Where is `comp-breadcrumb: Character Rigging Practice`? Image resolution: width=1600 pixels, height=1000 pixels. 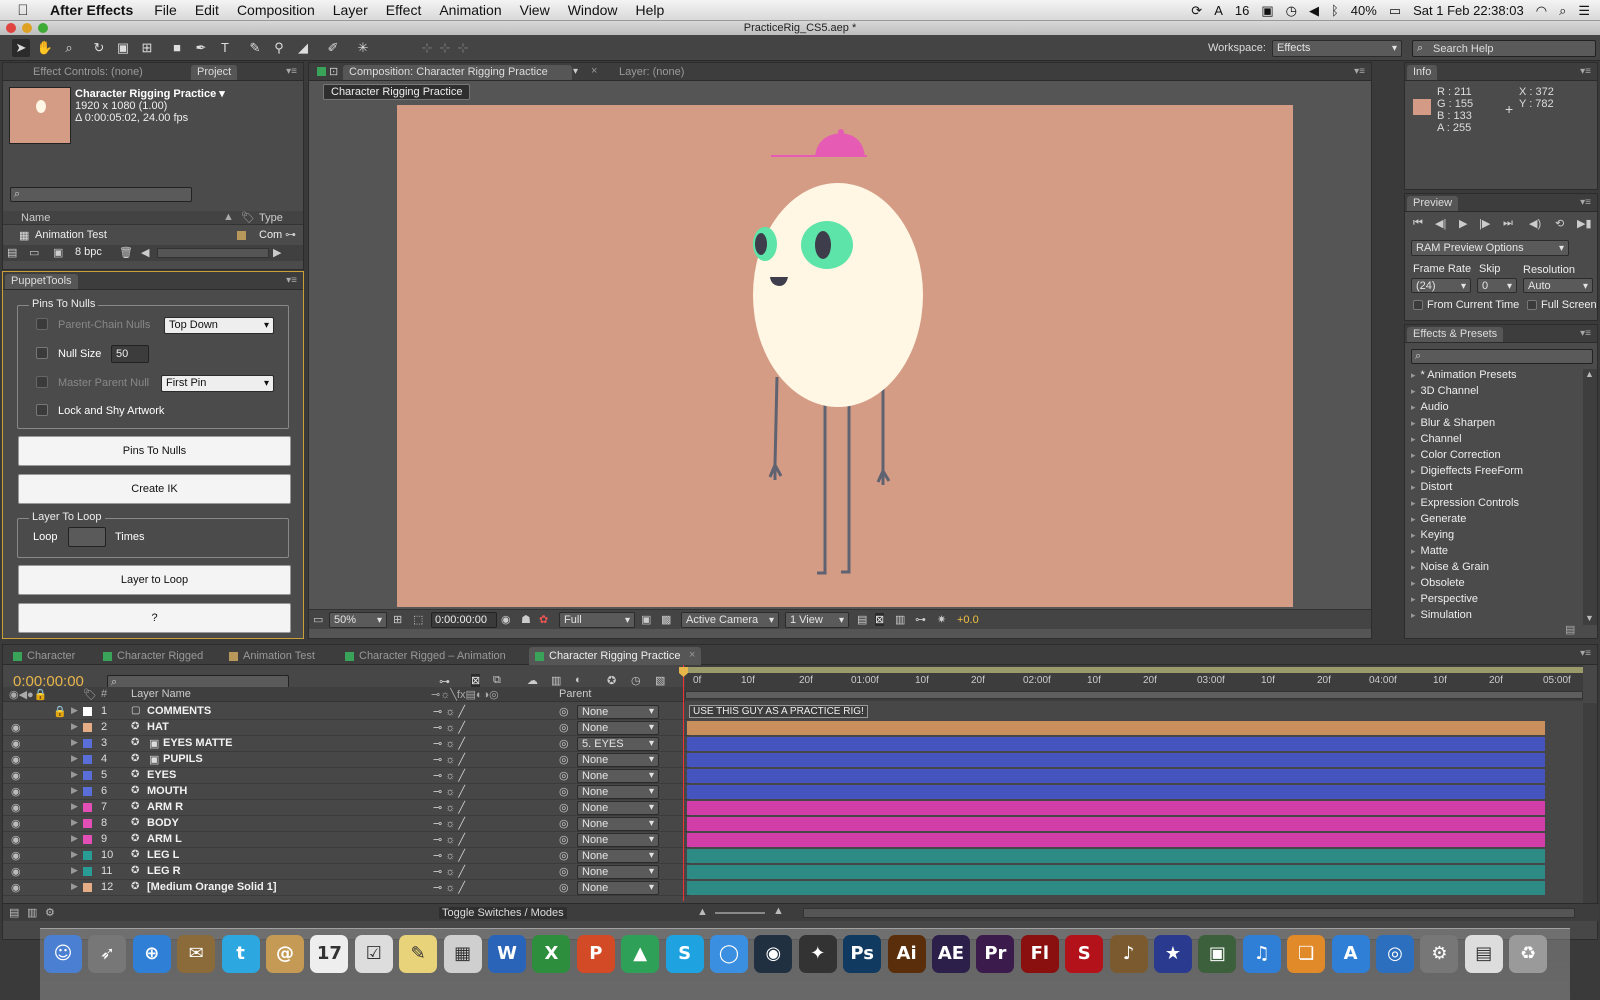 comp-breadcrumb: Character Rigging Practice is located at coordinates (397, 92).